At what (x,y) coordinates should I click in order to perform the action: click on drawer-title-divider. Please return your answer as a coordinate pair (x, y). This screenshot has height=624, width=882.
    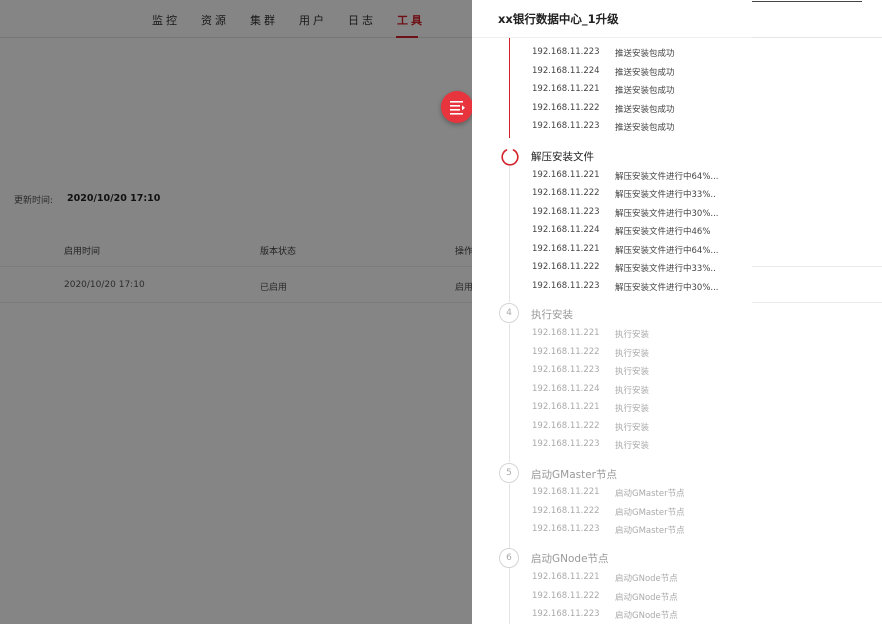
    Looking at the image, I should click on (612, 37).